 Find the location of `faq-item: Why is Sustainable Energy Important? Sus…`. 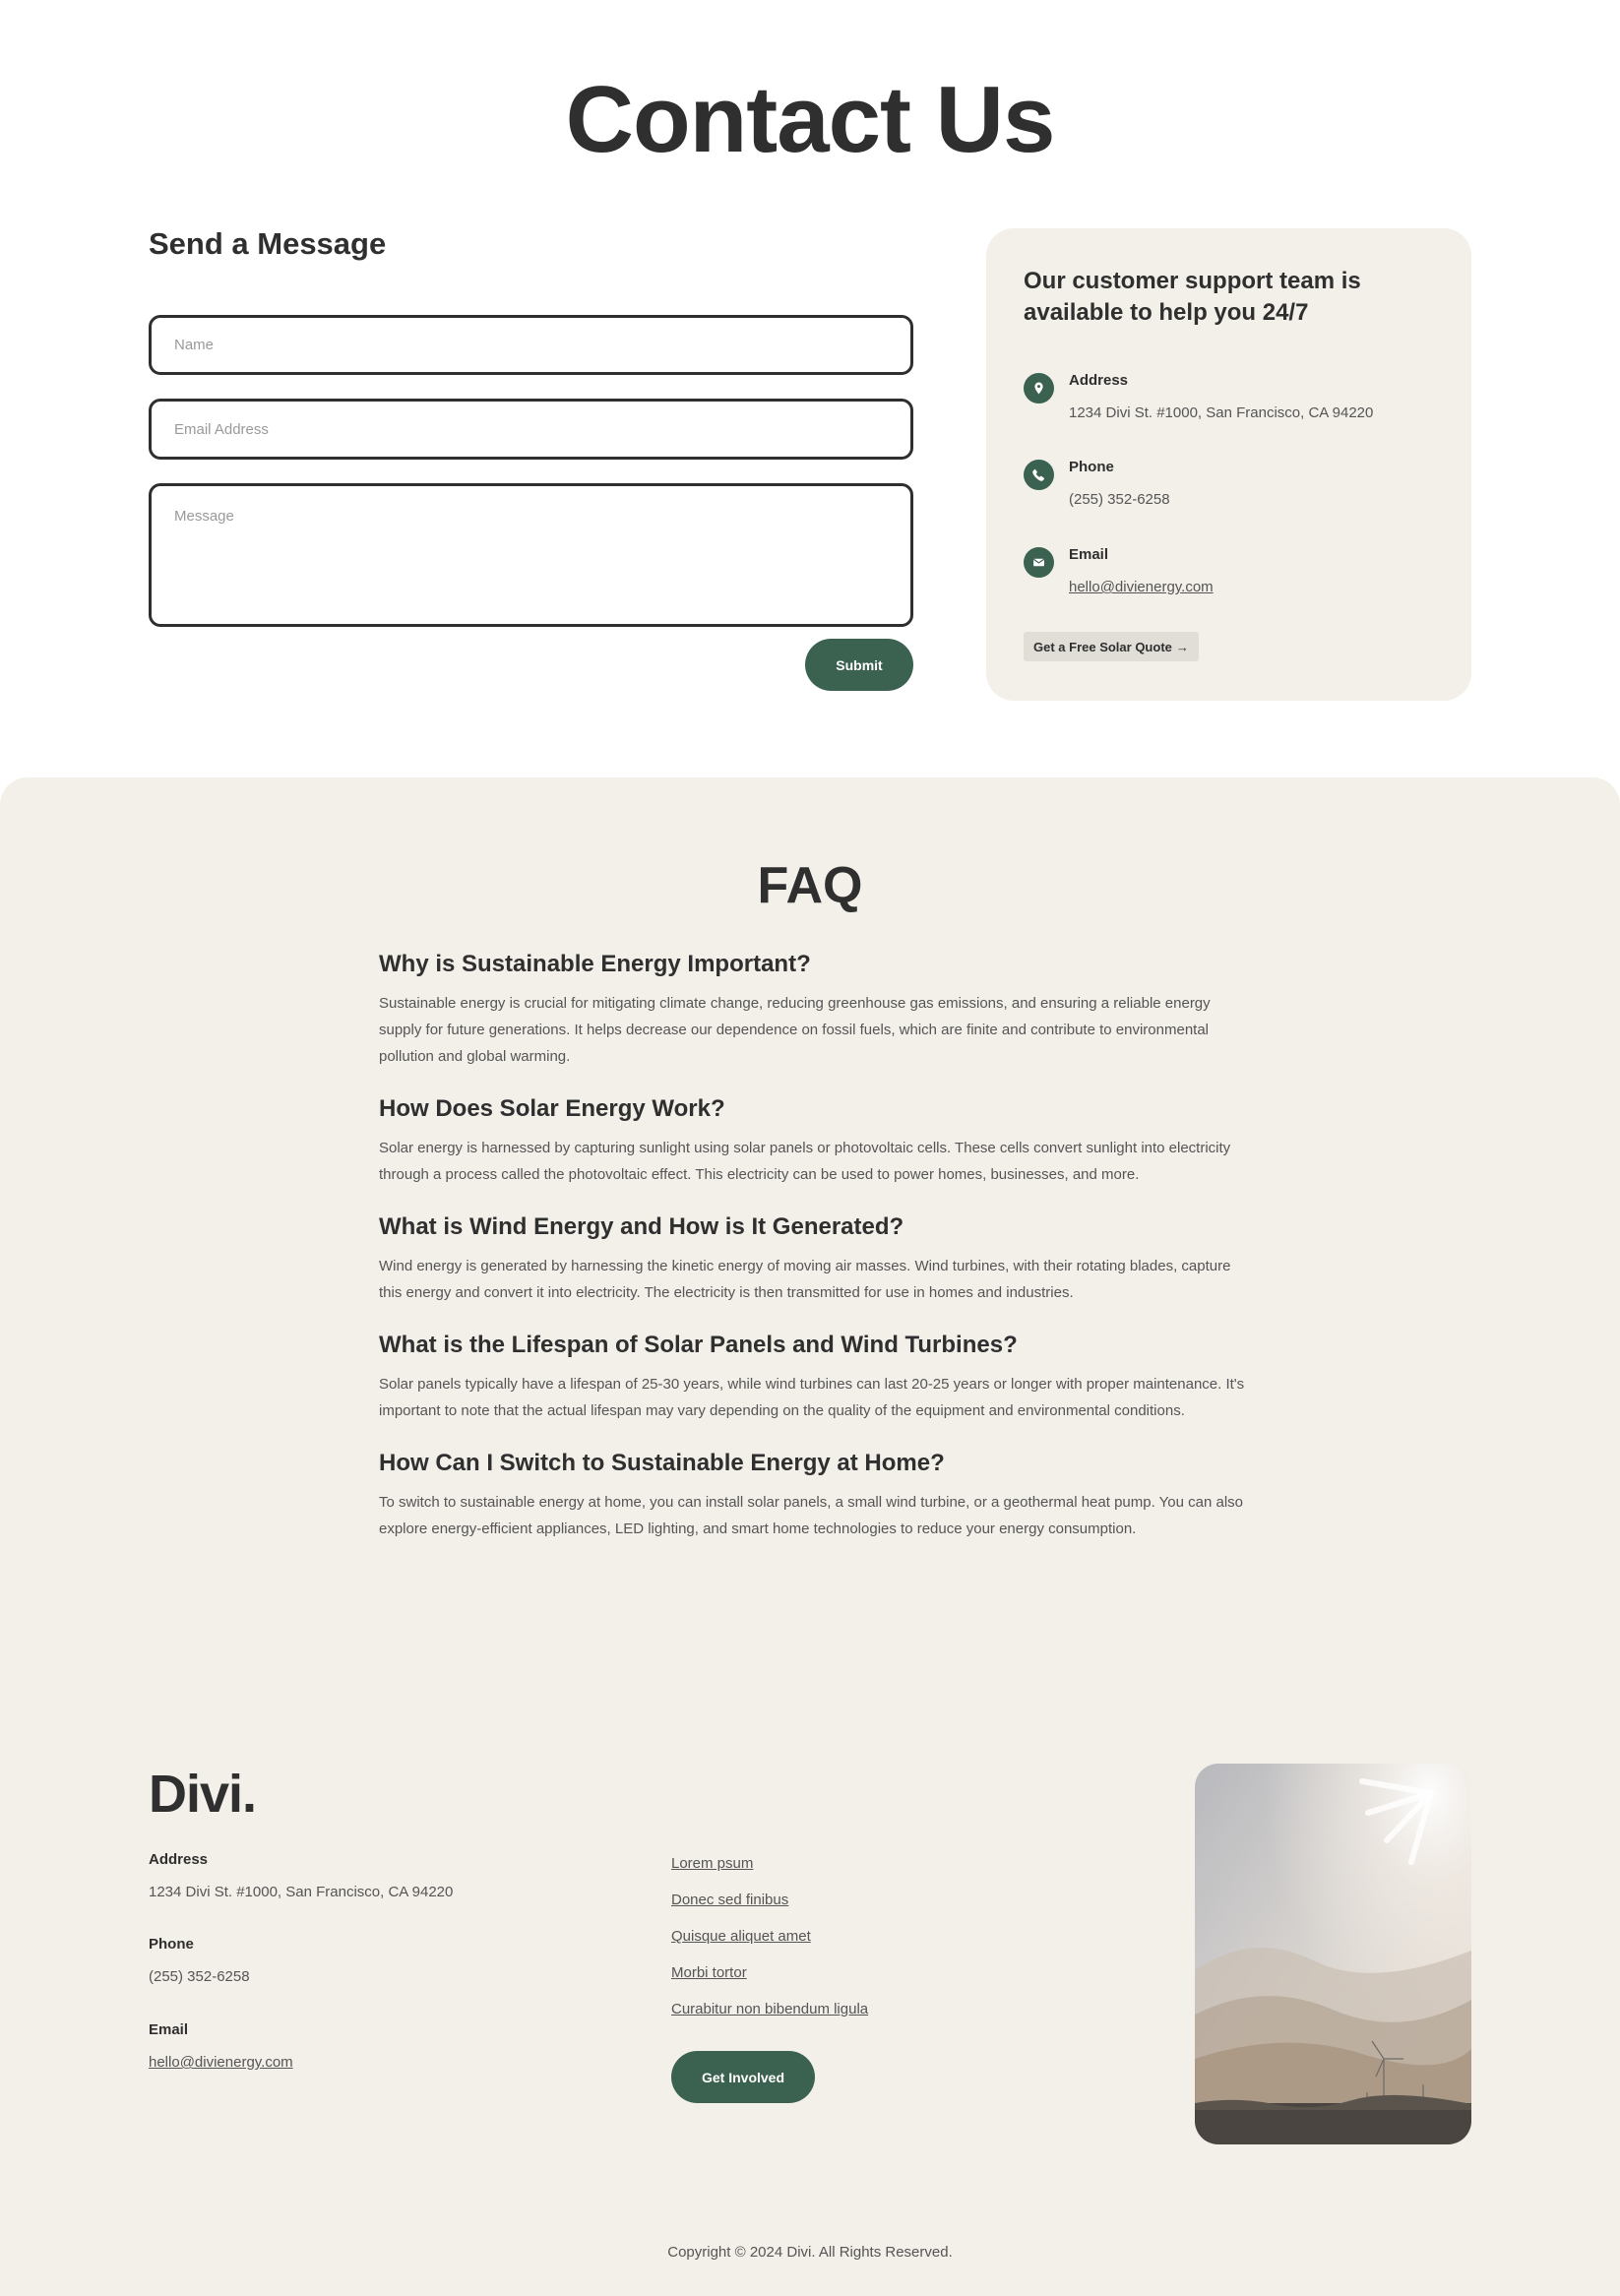

faq-item: Why is Sustainable Energy Important? Sus… is located at coordinates (812, 1009).